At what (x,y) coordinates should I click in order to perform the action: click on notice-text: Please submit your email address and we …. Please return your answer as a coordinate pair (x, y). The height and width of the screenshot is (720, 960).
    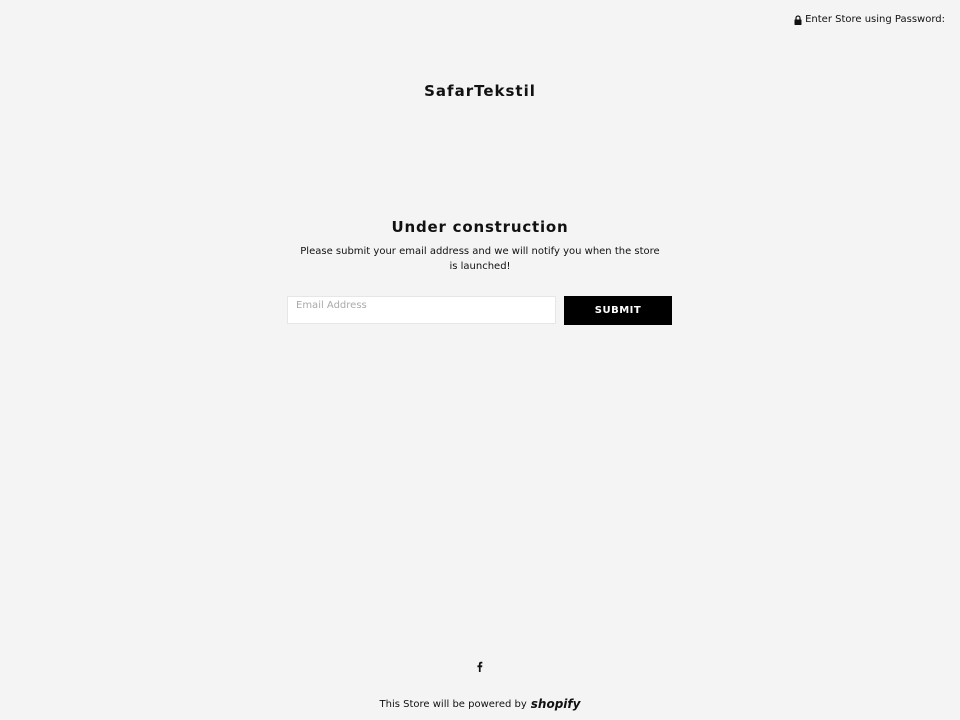
    Looking at the image, I should click on (480, 259).